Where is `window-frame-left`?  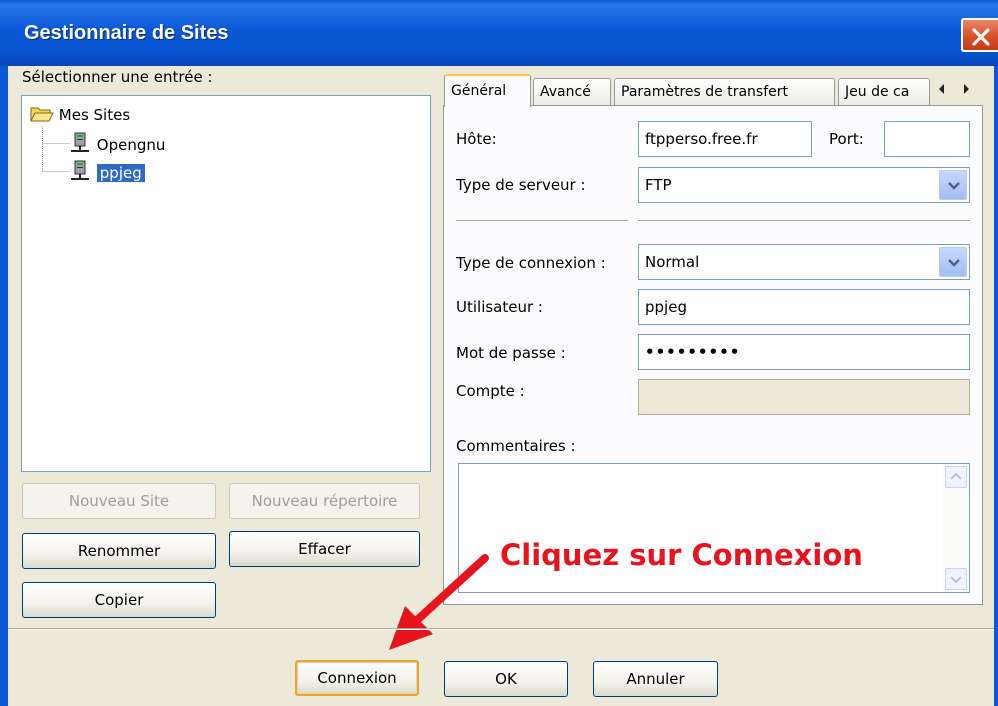
window-frame-left is located at coordinates (4, 386).